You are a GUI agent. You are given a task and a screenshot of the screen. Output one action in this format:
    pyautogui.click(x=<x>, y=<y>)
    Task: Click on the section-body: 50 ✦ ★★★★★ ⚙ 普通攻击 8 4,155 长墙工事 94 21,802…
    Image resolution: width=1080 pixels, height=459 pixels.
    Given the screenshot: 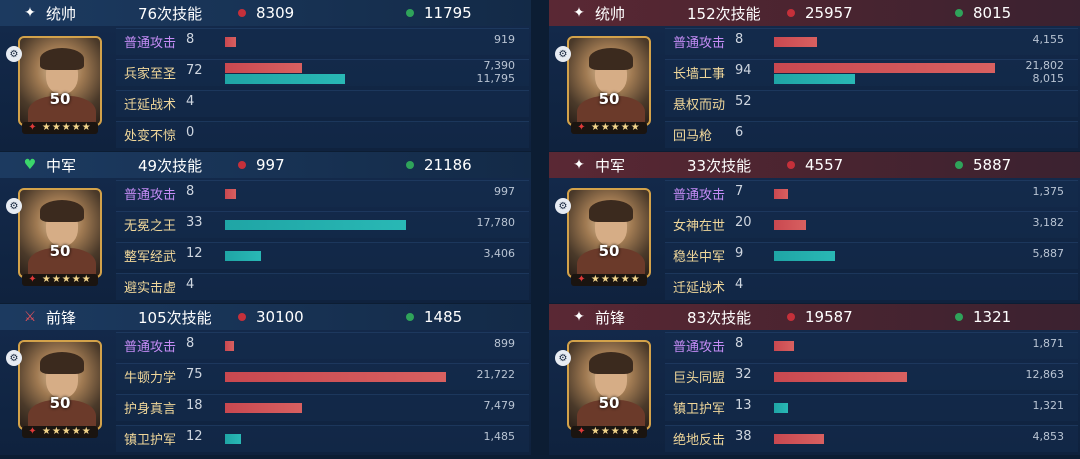 What is the action you would take?
    pyautogui.click(x=814, y=88)
    